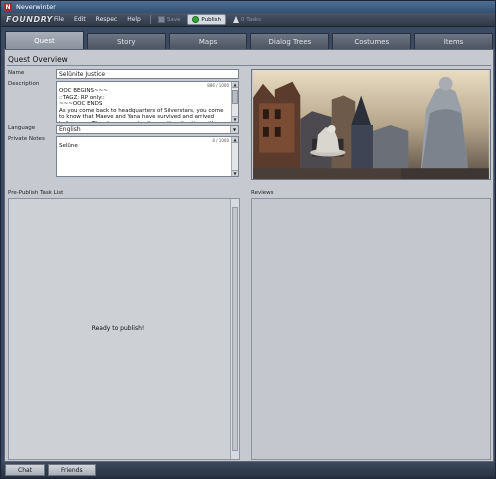  I want to click on task-list-scroll-thumb, so click(235, 329).